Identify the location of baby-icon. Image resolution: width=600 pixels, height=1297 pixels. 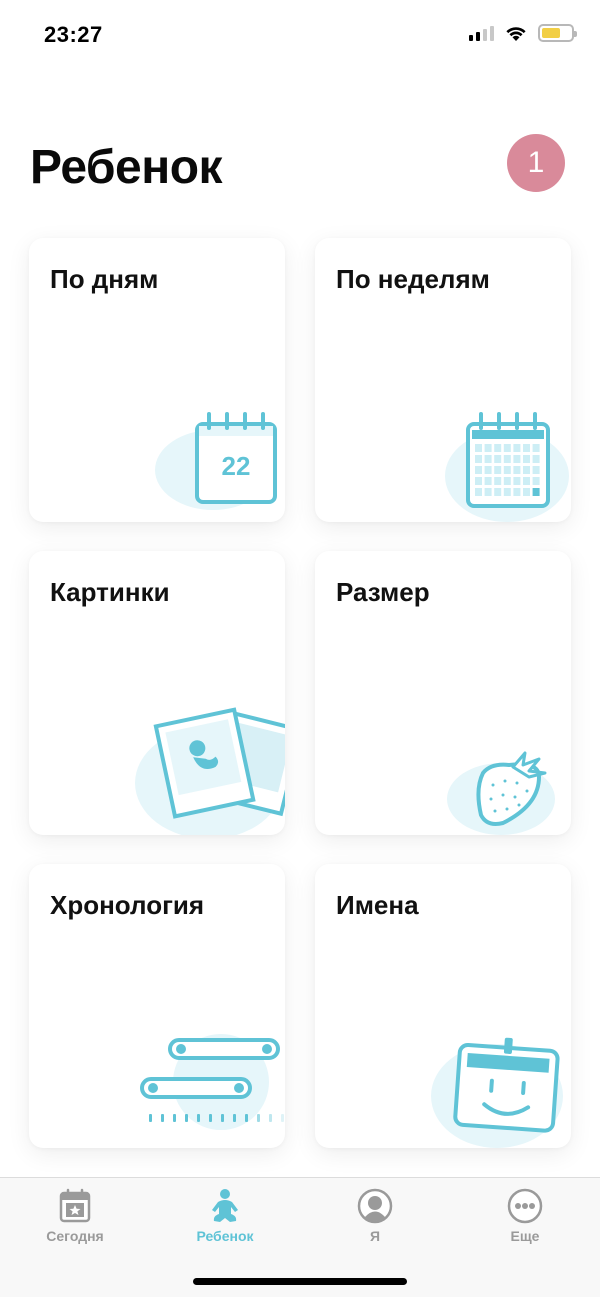
(225, 1205).